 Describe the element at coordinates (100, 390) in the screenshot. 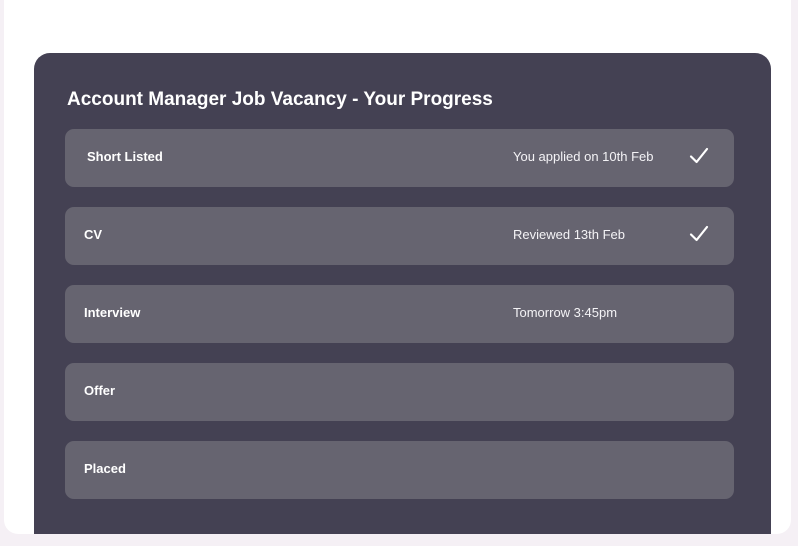

I see `step-label: Offer` at that location.